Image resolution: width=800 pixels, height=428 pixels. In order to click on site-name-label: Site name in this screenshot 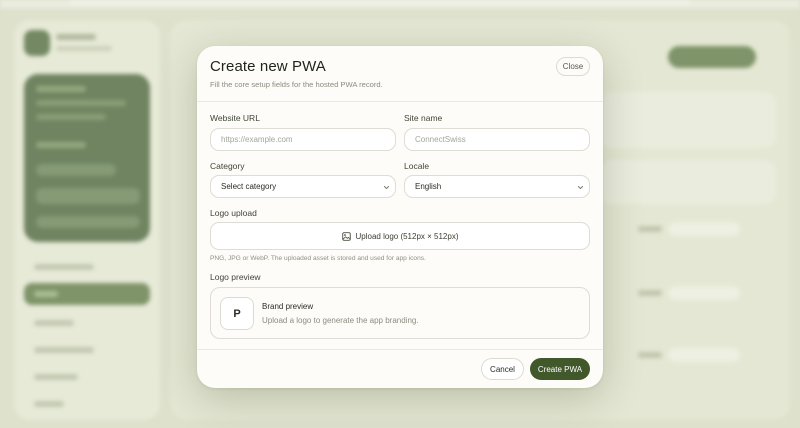, I will do `click(423, 118)`.